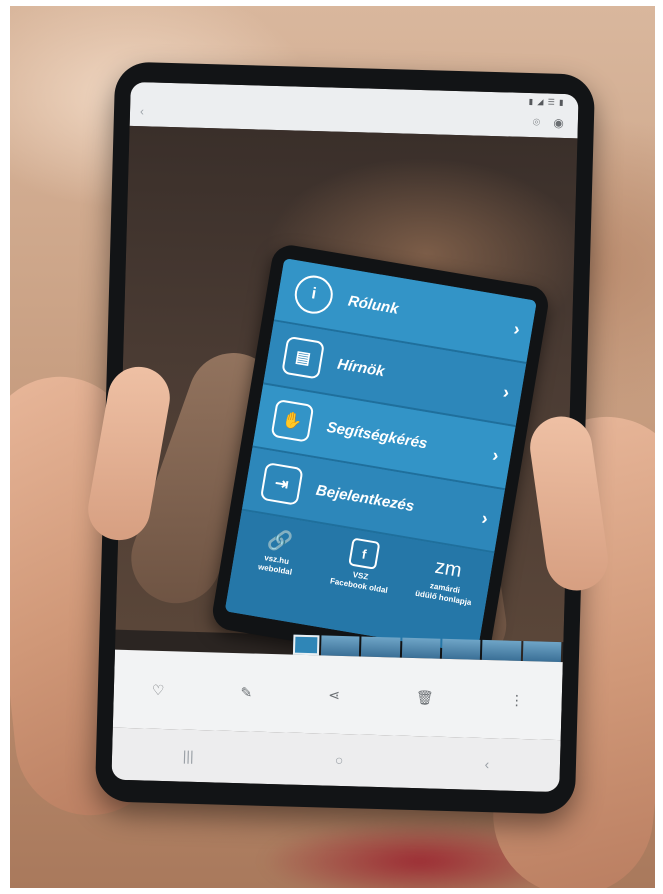 This screenshot has width=663, height=894. What do you see at coordinates (425, 697) in the screenshot?
I see `delete-icon: 🗑` at bounding box center [425, 697].